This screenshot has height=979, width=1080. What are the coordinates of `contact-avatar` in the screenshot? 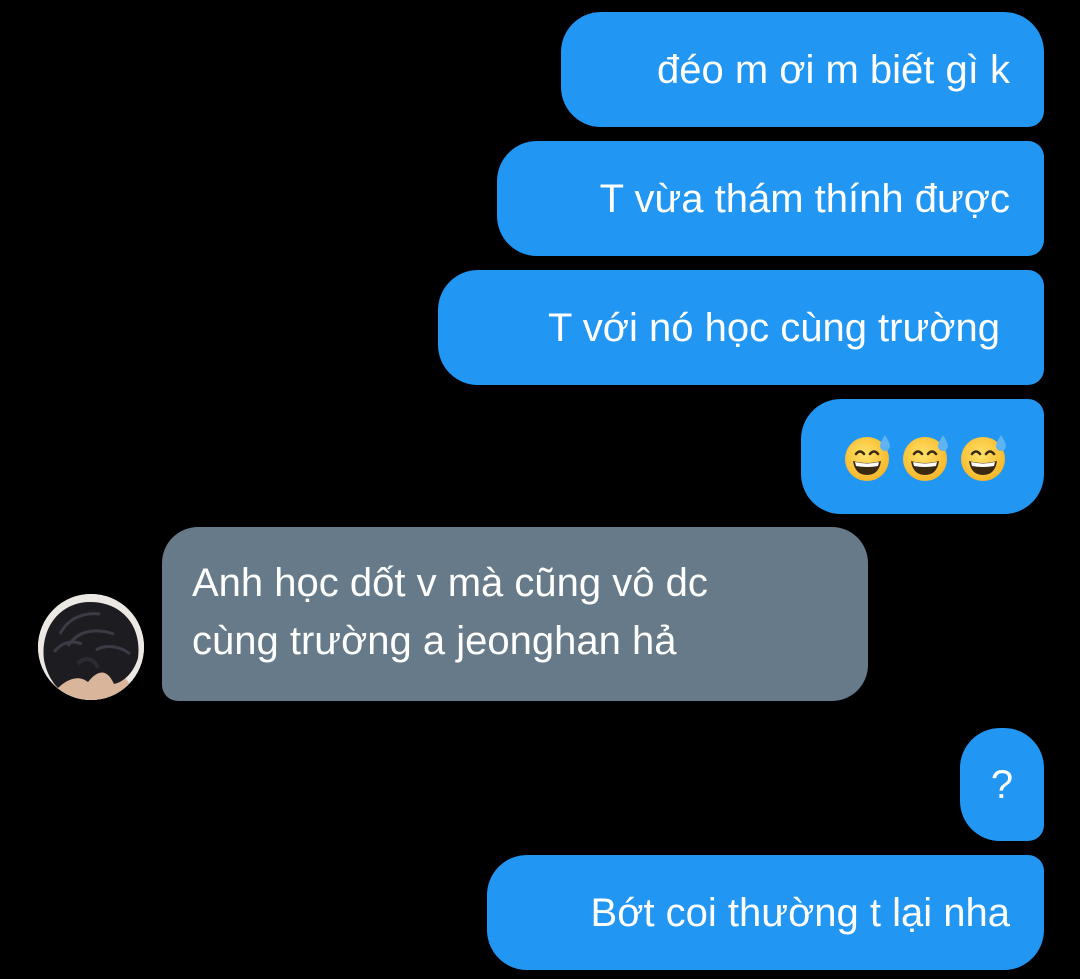 It's located at (91, 647).